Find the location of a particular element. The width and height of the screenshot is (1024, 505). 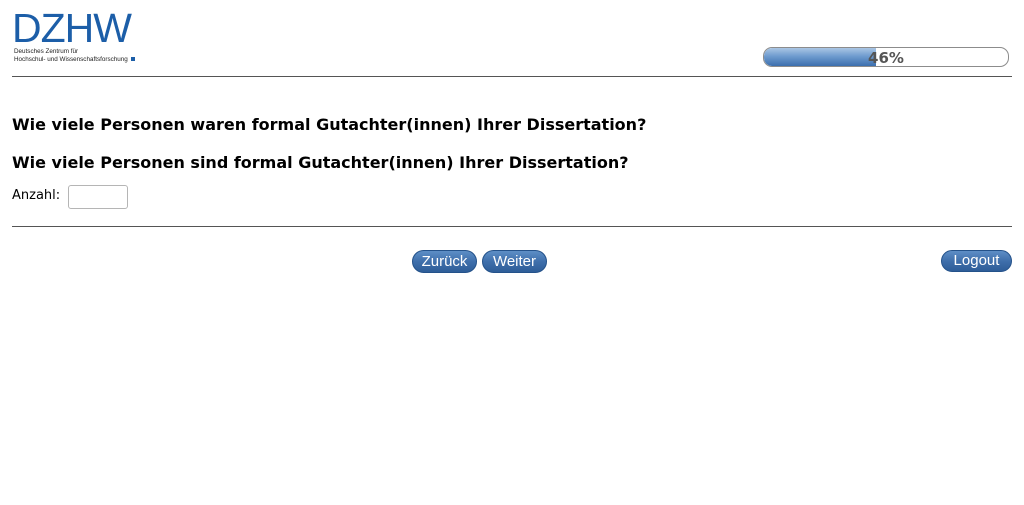

logo-subtitle-line1: Deutsches Zentrum für is located at coordinates (46, 51).